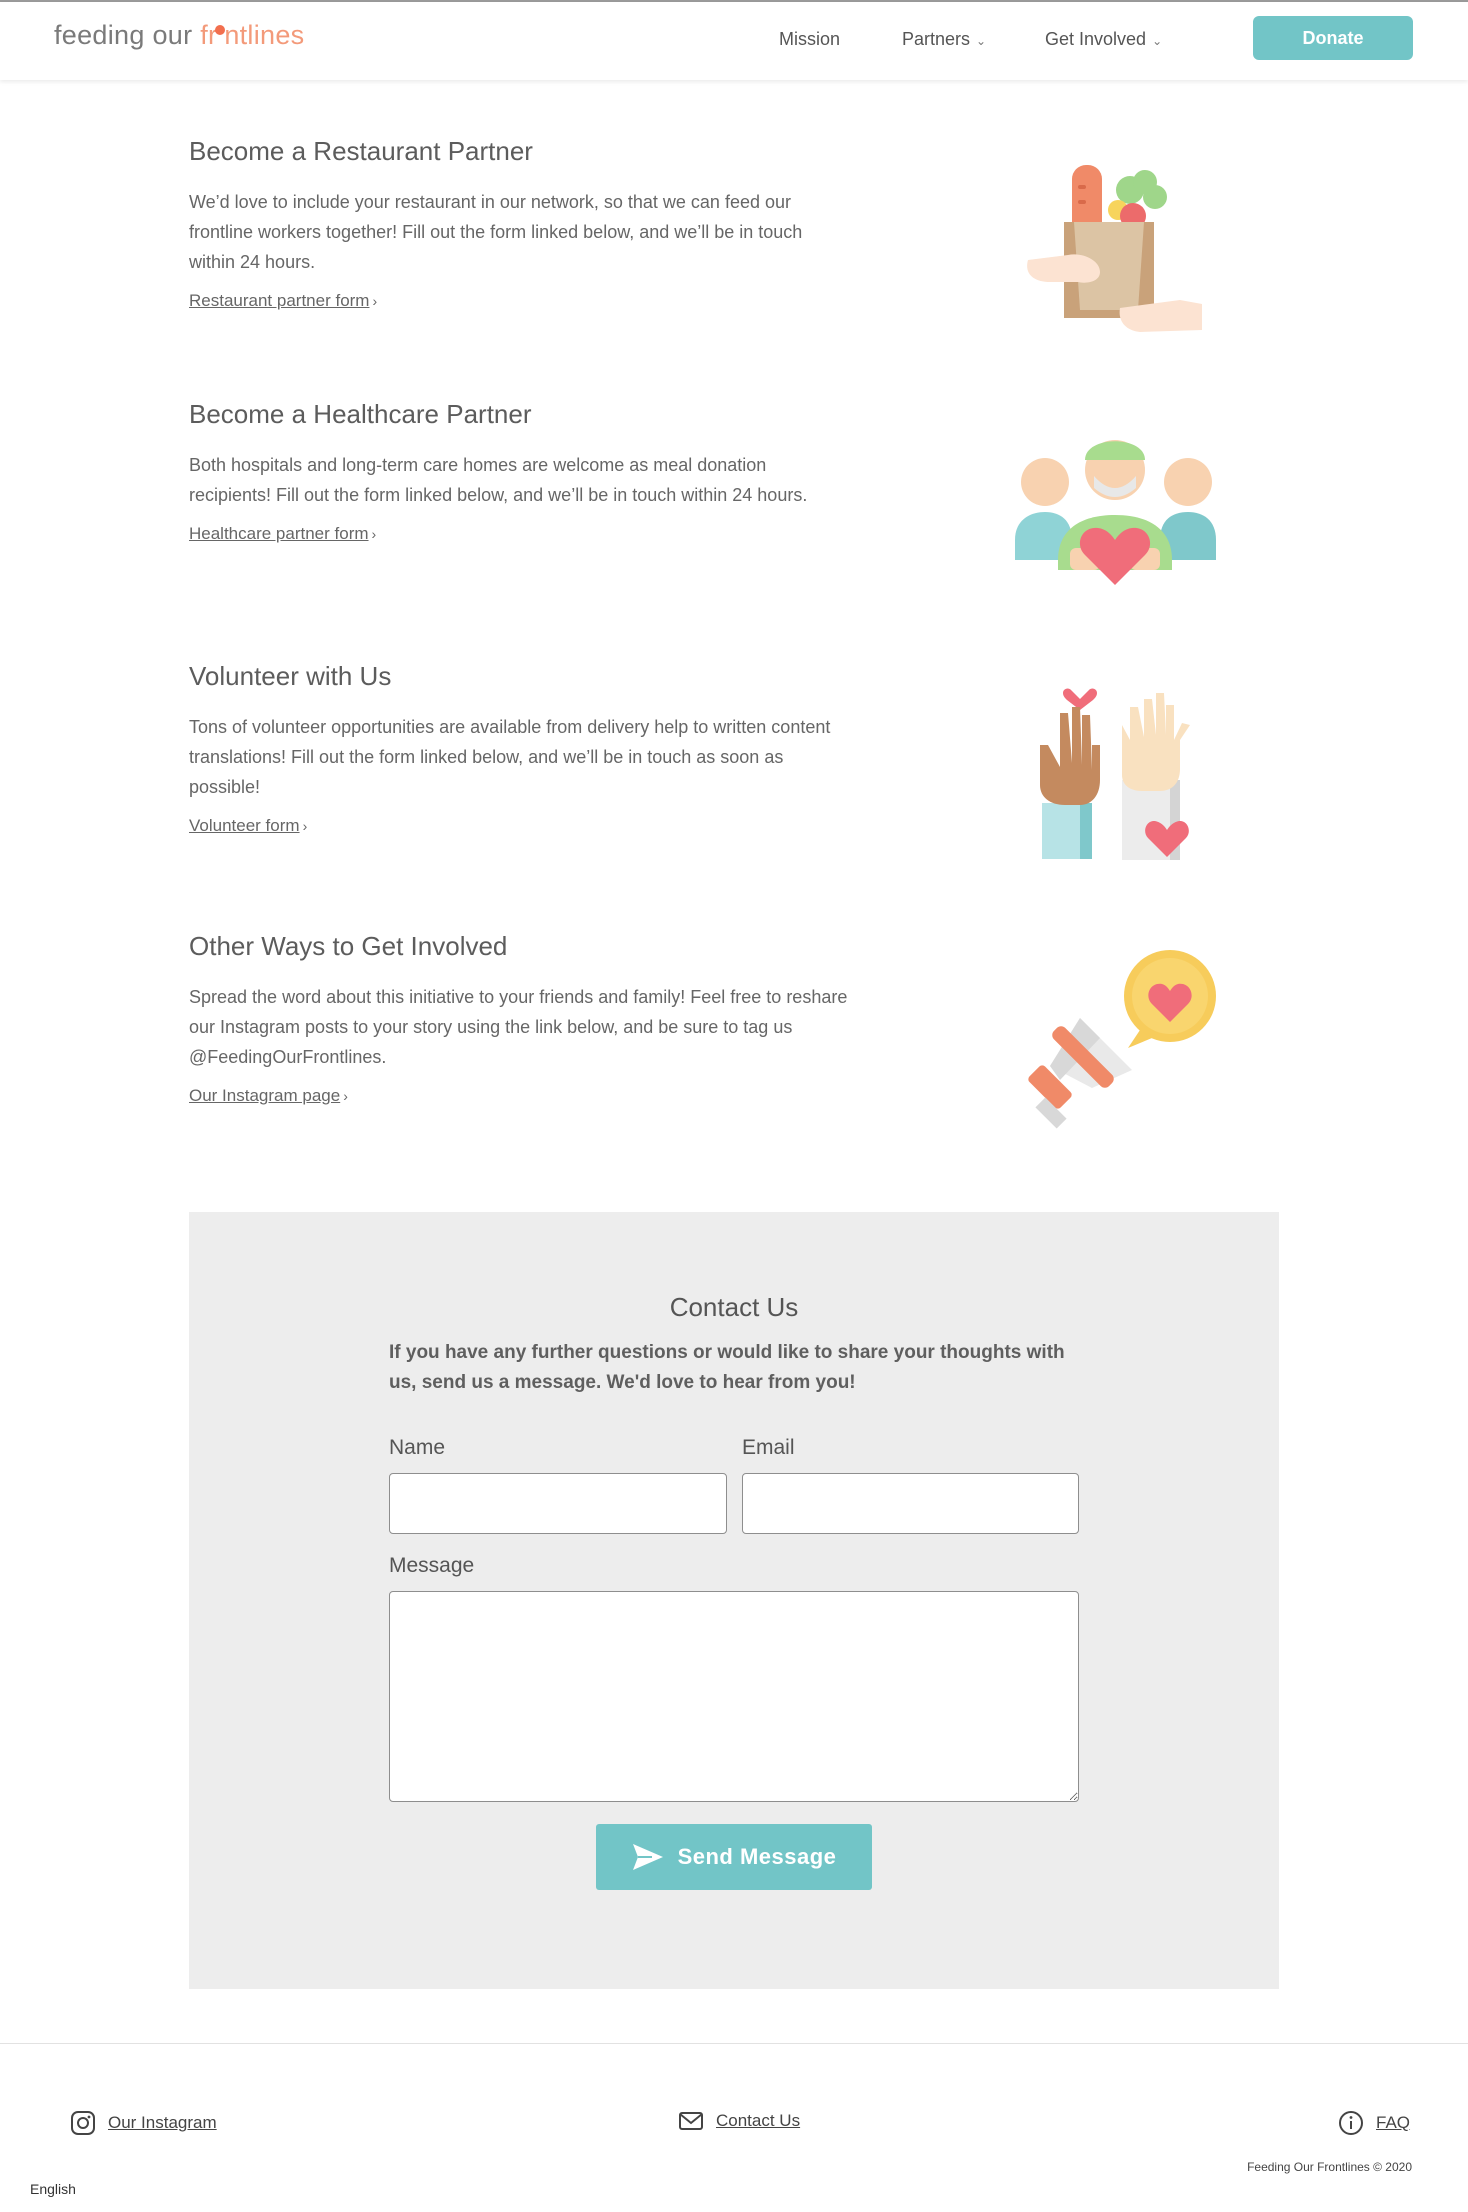 Image resolution: width=1468 pixels, height=2212 pixels. I want to click on nav-get-involved: Get Involved ⌄, so click(1103, 39).